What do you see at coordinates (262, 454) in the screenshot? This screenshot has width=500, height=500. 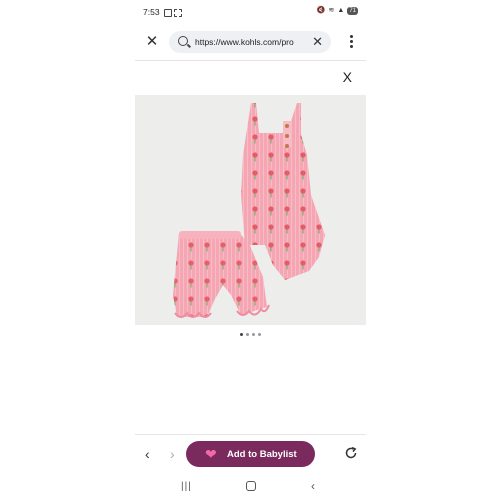 I see `add-to-babylist-label: Add to Babylist` at bounding box center [262, 454].